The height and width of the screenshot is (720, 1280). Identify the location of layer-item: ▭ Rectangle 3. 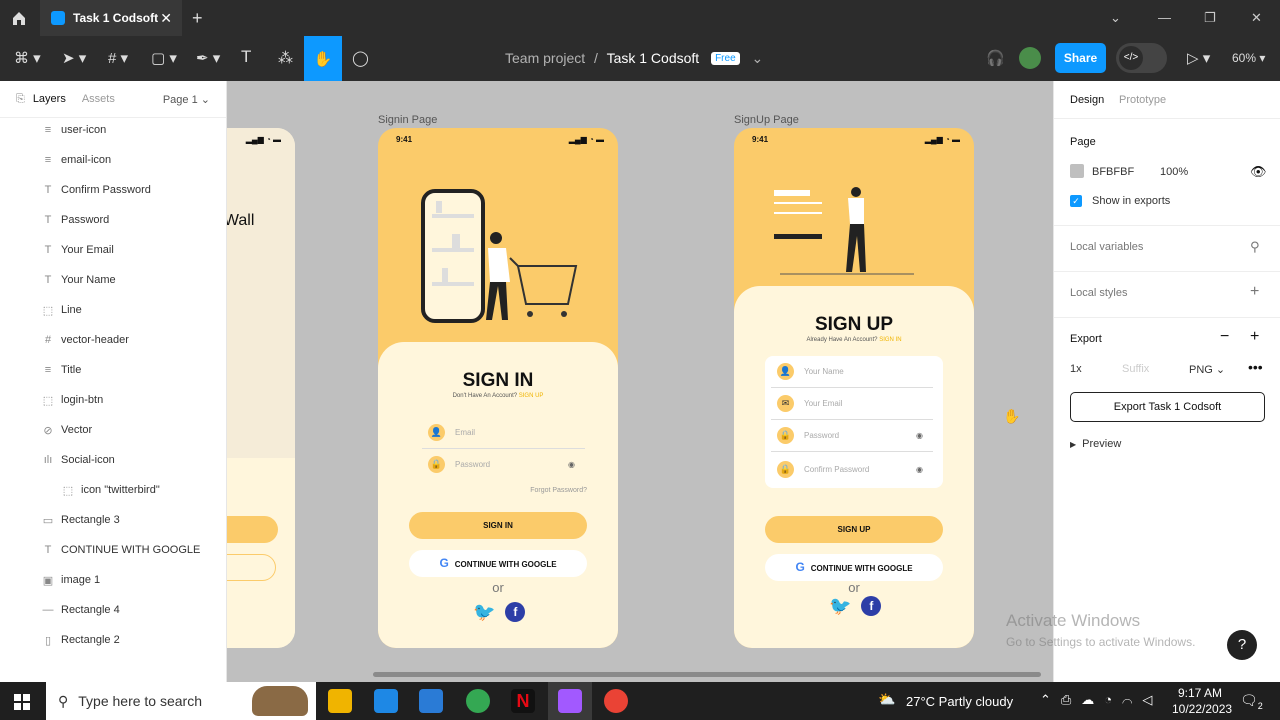
(113, 520).